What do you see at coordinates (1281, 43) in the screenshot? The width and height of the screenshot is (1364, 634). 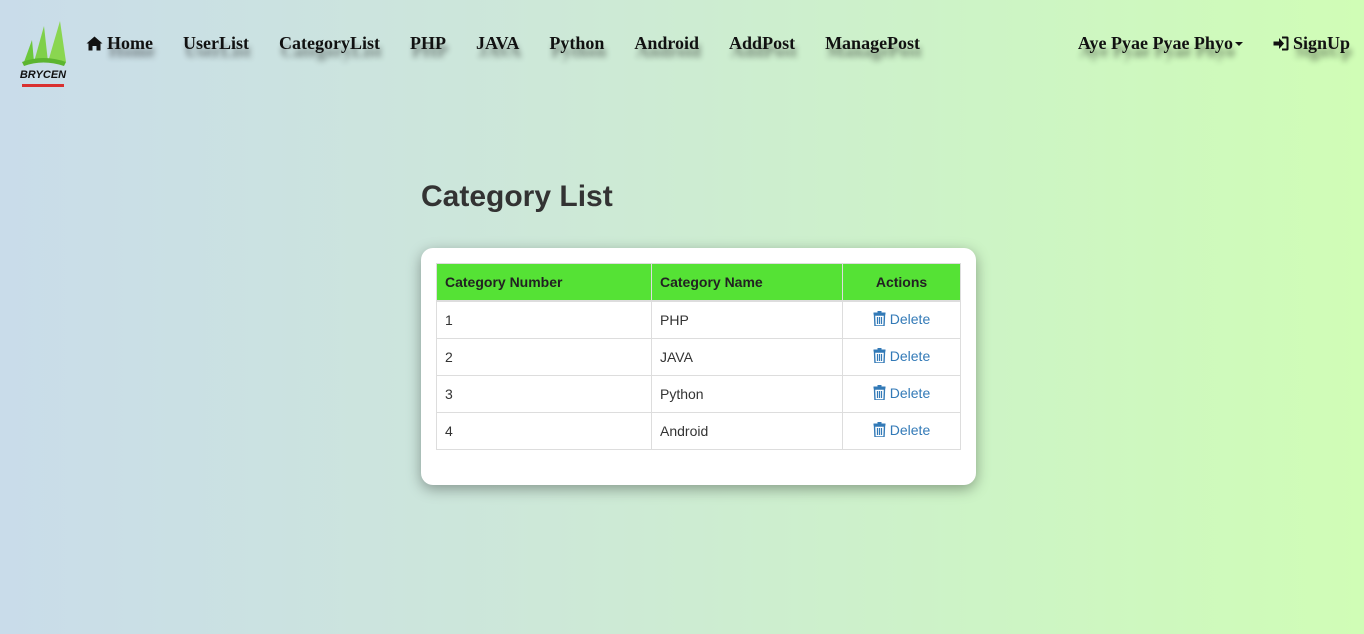 I see `sign-in-icon` at bounding box center [1281, 43].